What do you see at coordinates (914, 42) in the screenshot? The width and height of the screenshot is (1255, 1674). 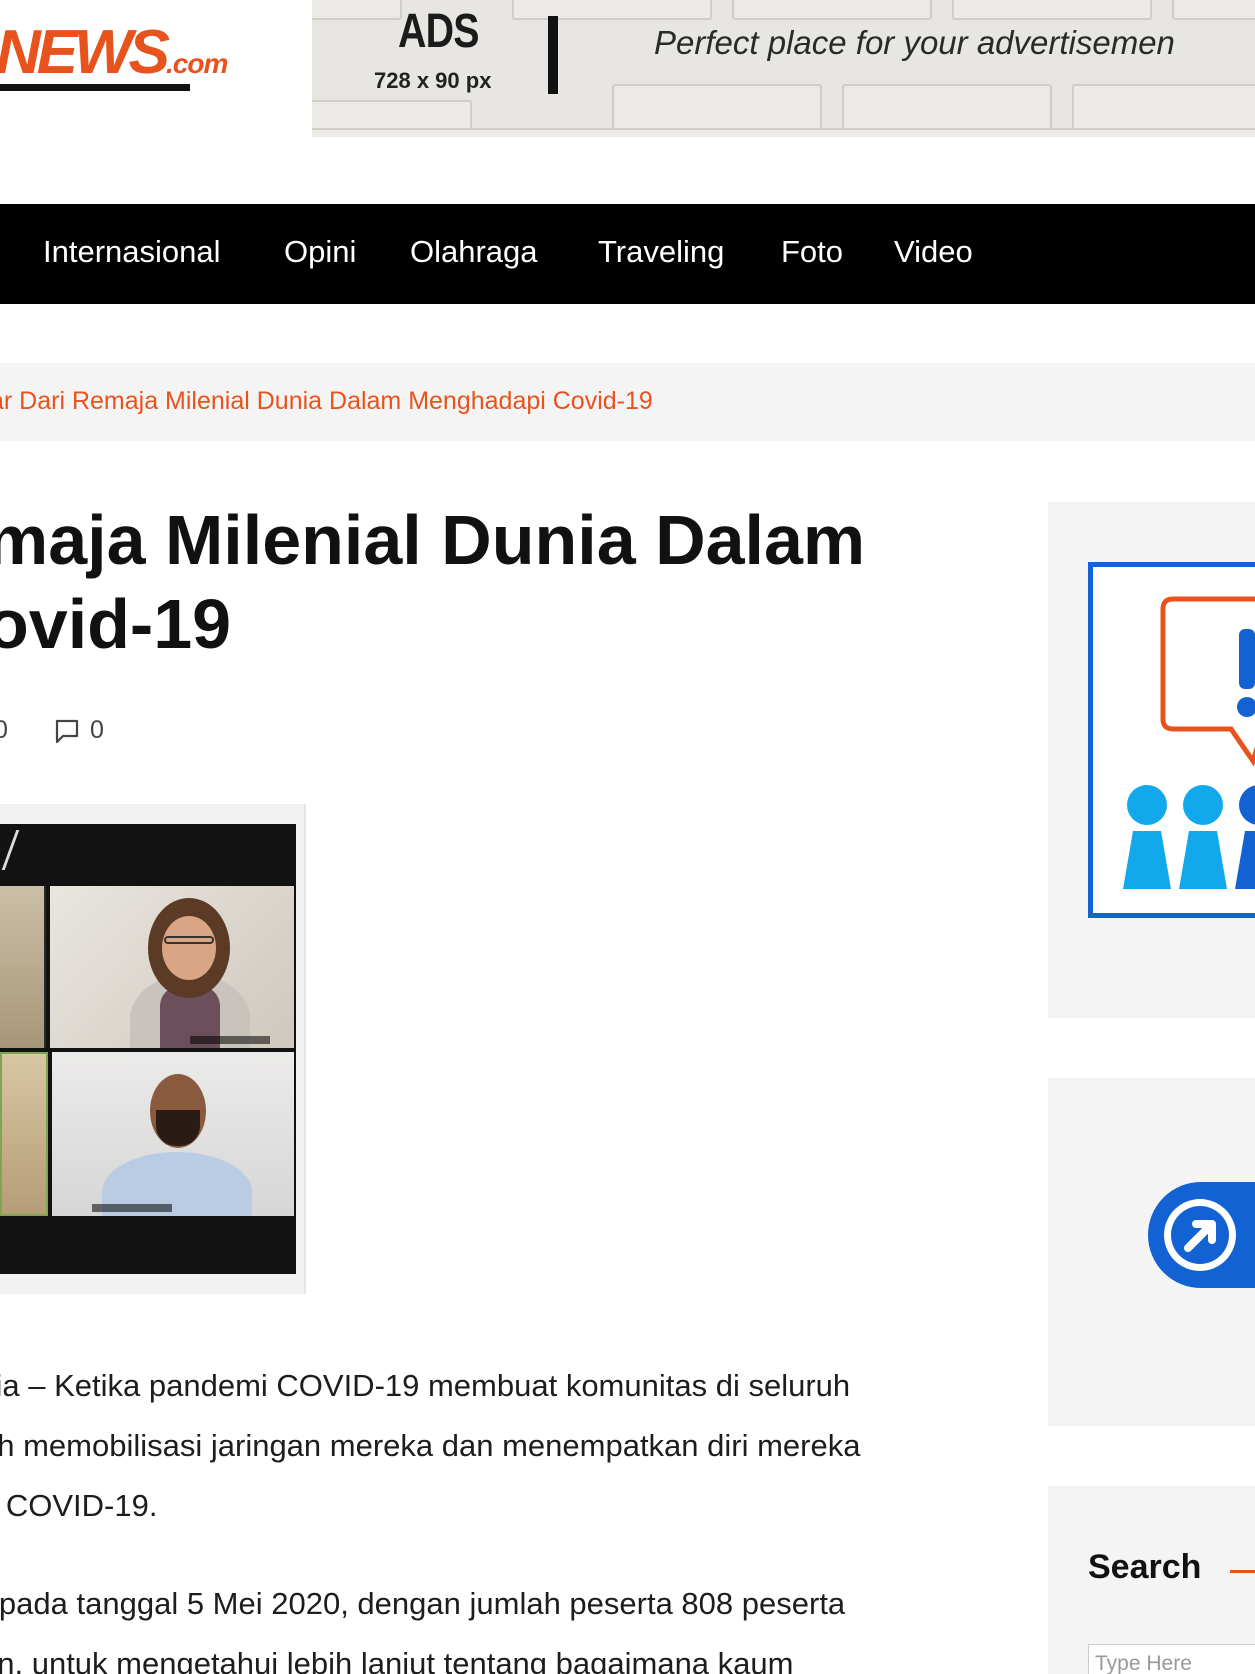 I see `ad-tagline: Perfect place for your advertisemen` at bounding box center [914, 42].